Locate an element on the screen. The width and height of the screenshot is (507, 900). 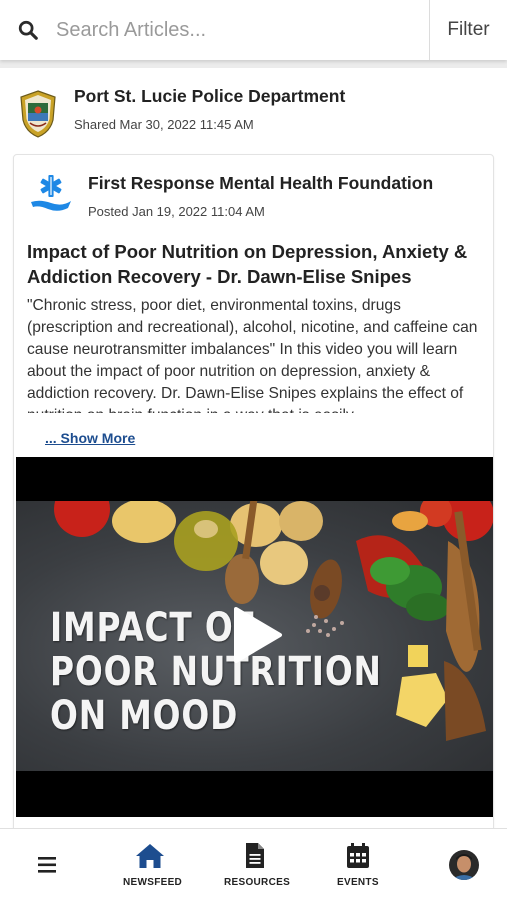
foundation-logo is located at coordinates (51, 193).